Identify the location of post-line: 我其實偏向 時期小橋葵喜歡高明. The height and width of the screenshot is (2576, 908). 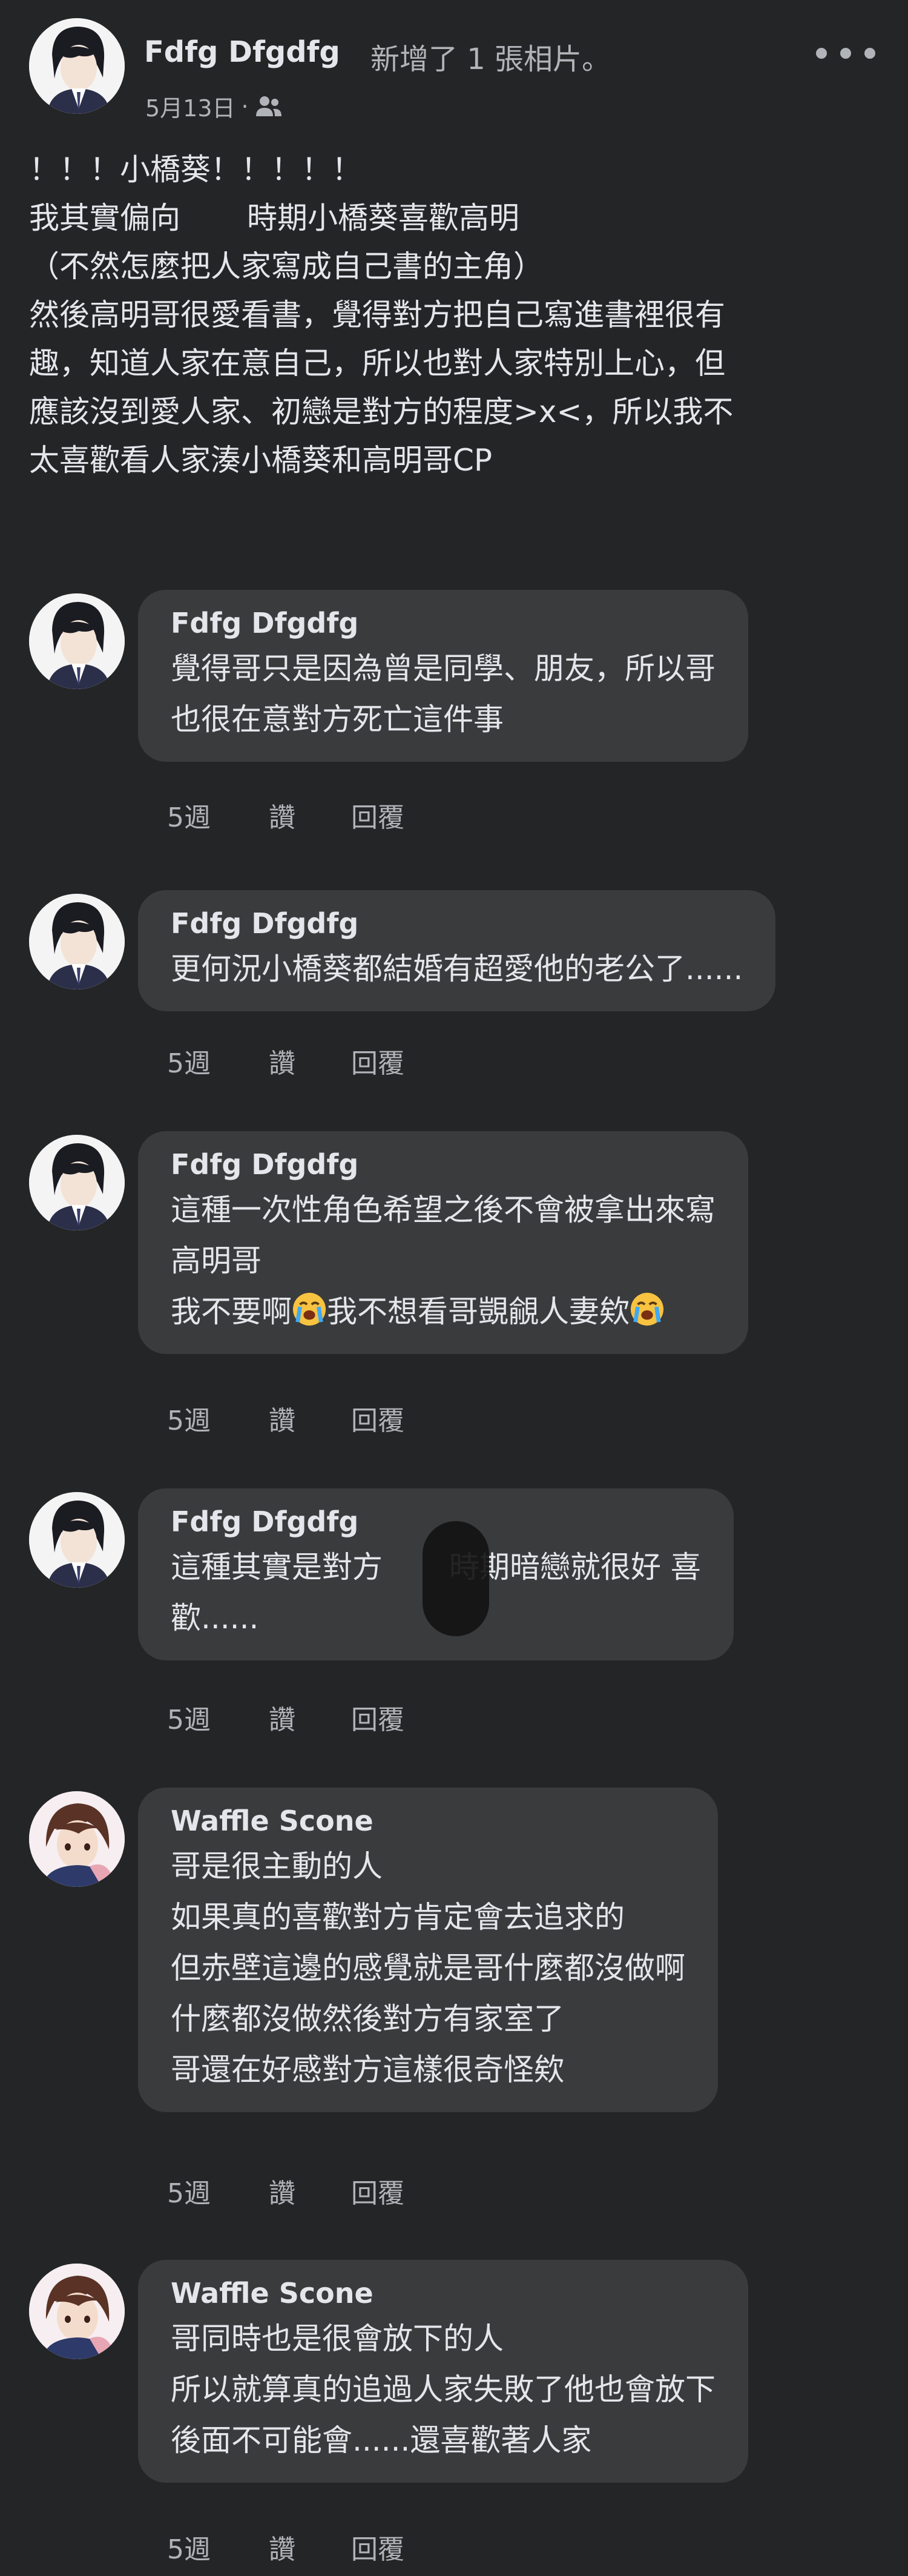
(454, 218).